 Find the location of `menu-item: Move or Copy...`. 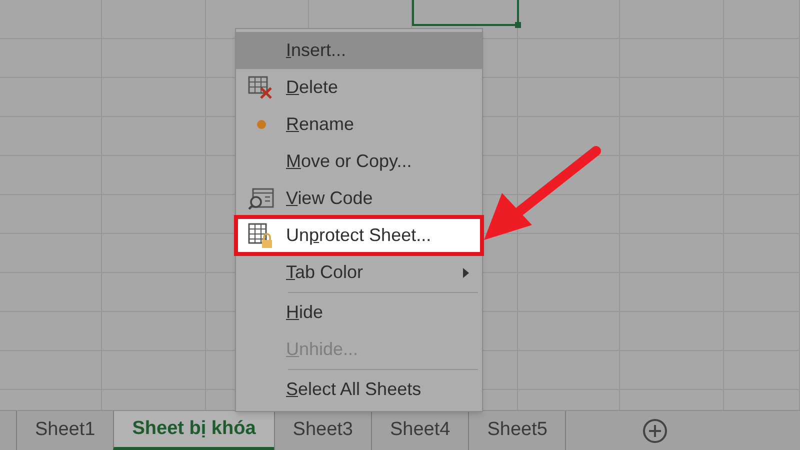

menu-item: Move or Copy... is located at coordinates (359, 161).